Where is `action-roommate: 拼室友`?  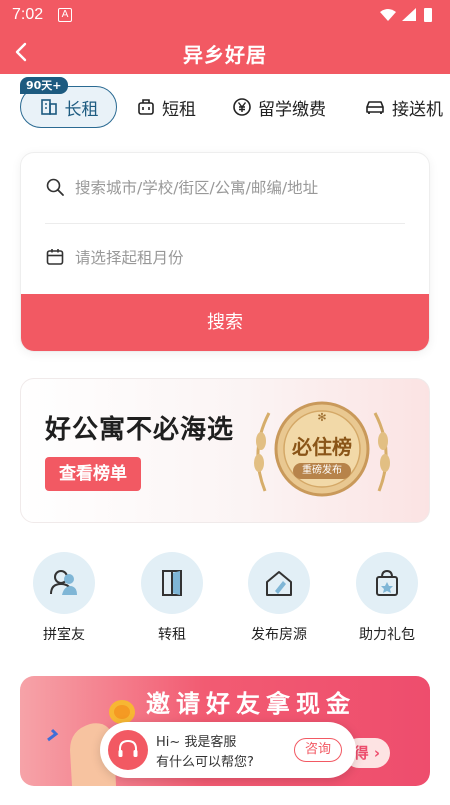
action-roommate: 拼室友 is located at coordinates (64, 598).